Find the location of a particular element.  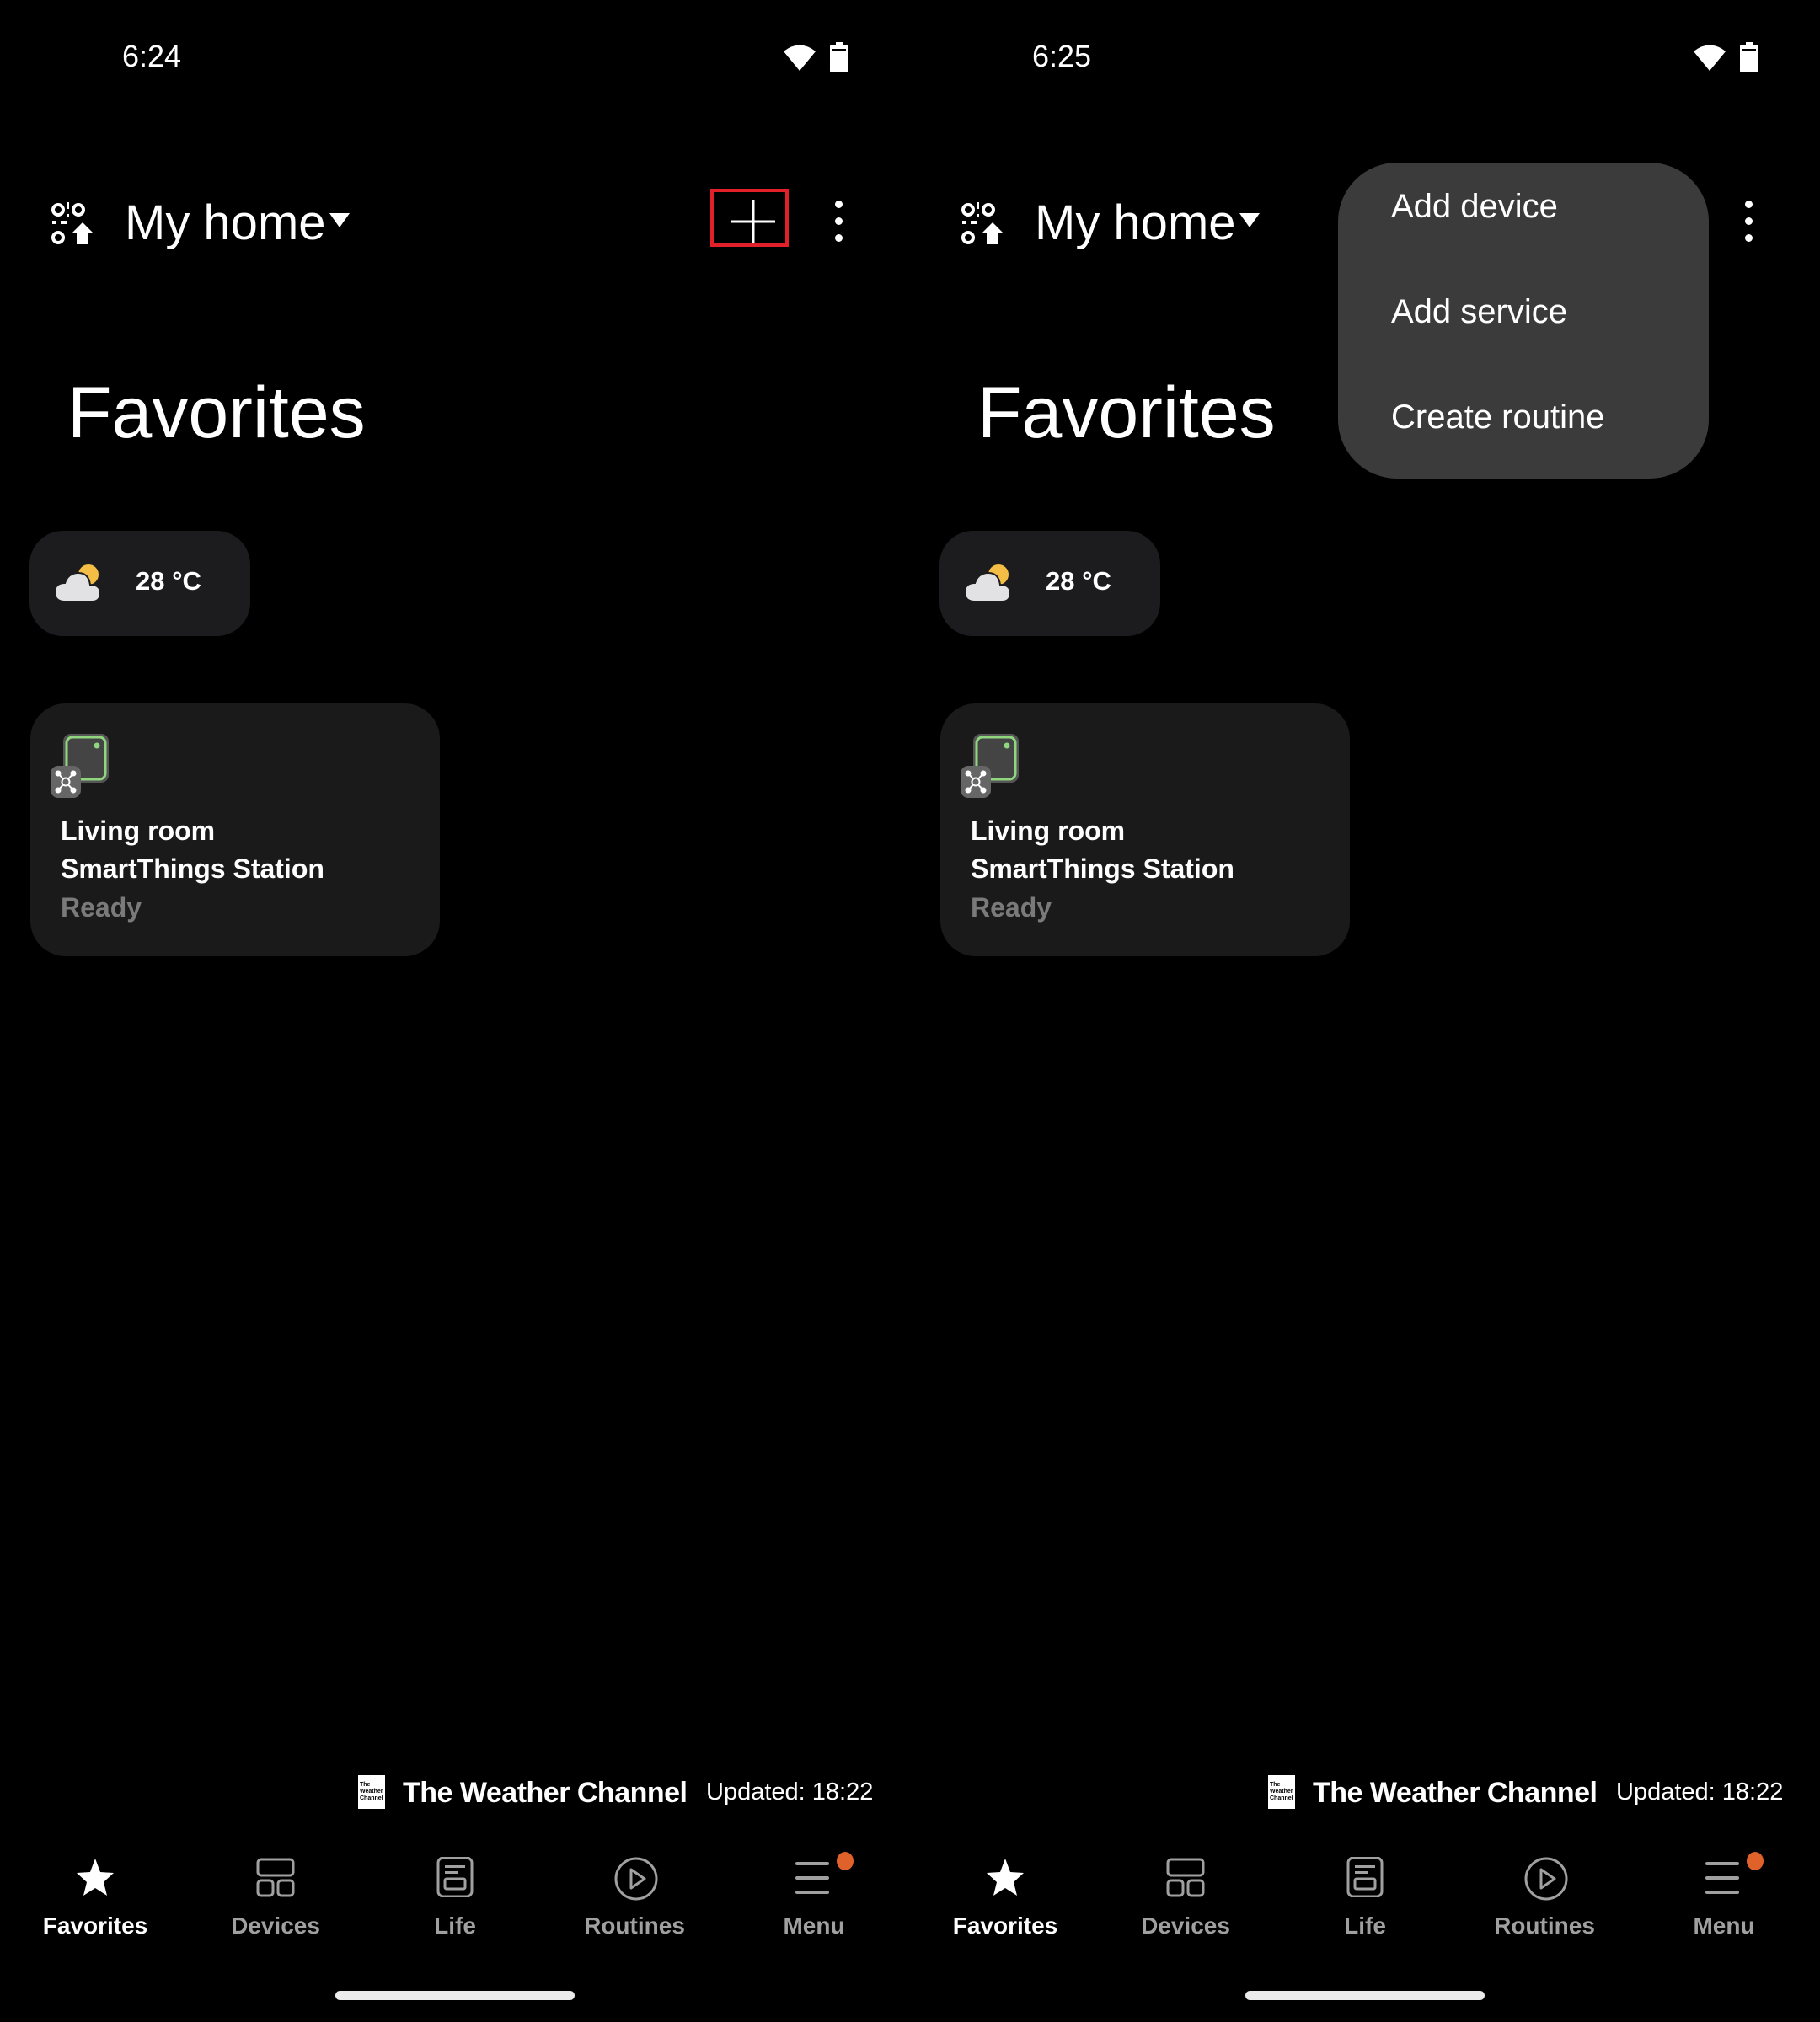

add-popup-menu: Add device Add service Create routine is located at coordinates (1523, 321).